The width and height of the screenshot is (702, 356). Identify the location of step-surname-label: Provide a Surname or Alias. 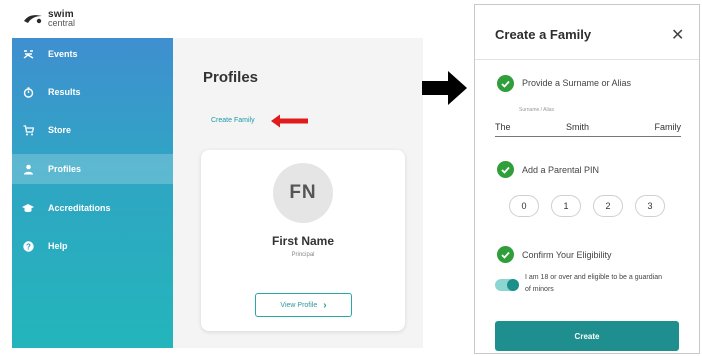
(577, 83).